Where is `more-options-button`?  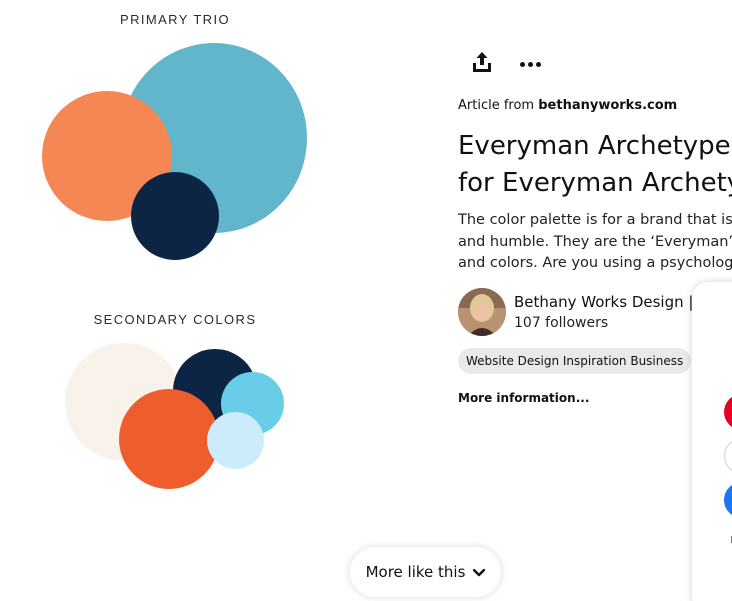
more-options-button is located at coordinates (530, 64).